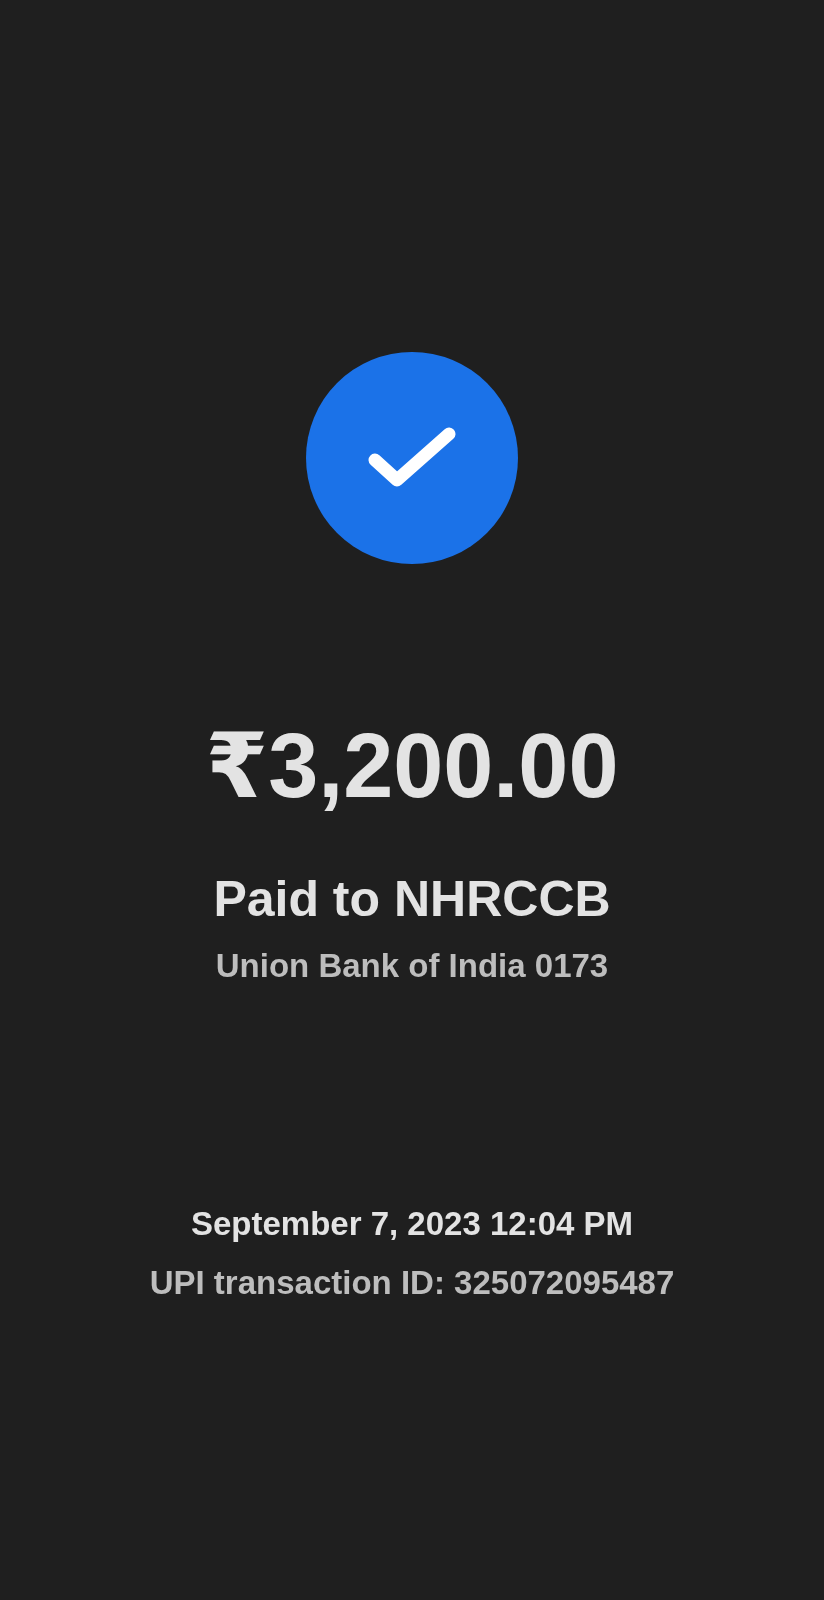  What do you see at coordinates (412, 899) in the screenshot?
I see `payee-name: Paid to NHRCCB` at bounding box center [412, 899].